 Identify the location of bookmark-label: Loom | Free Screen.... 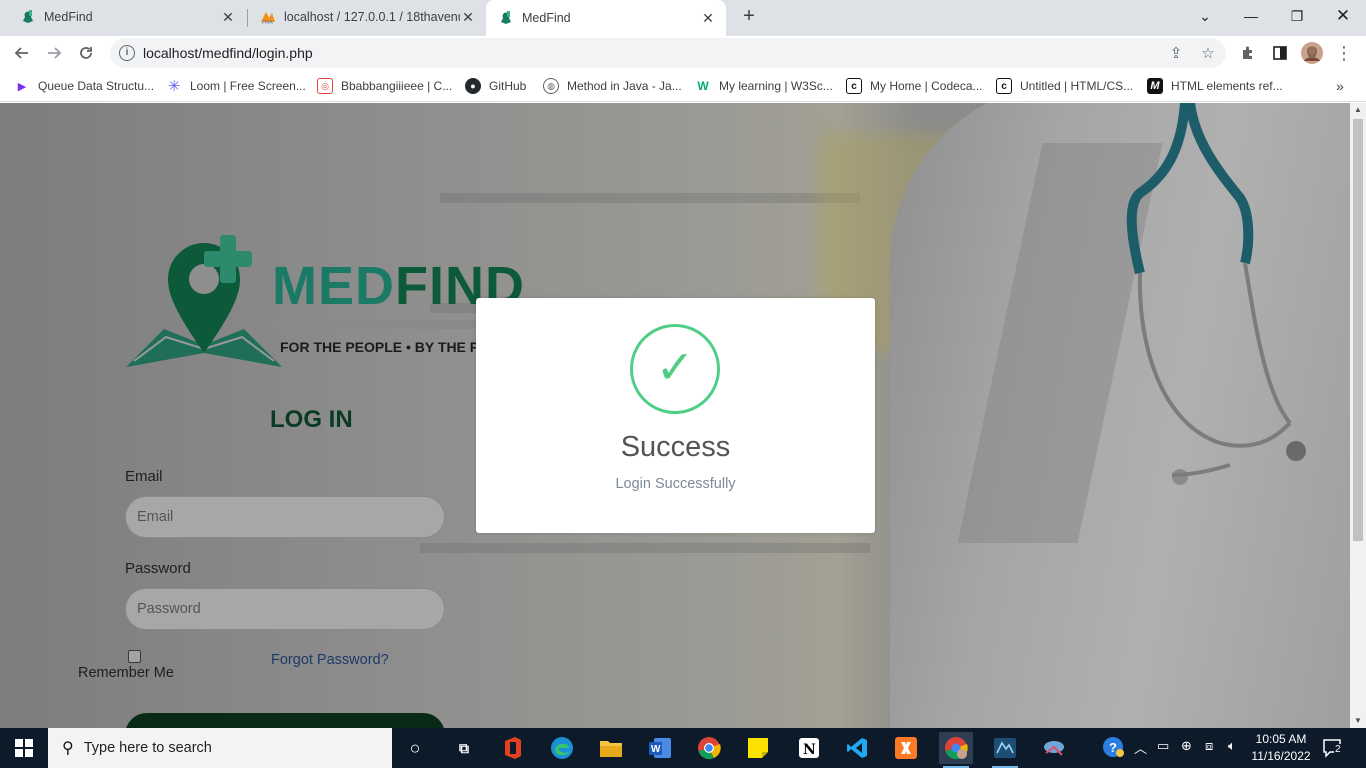
(248, 86).